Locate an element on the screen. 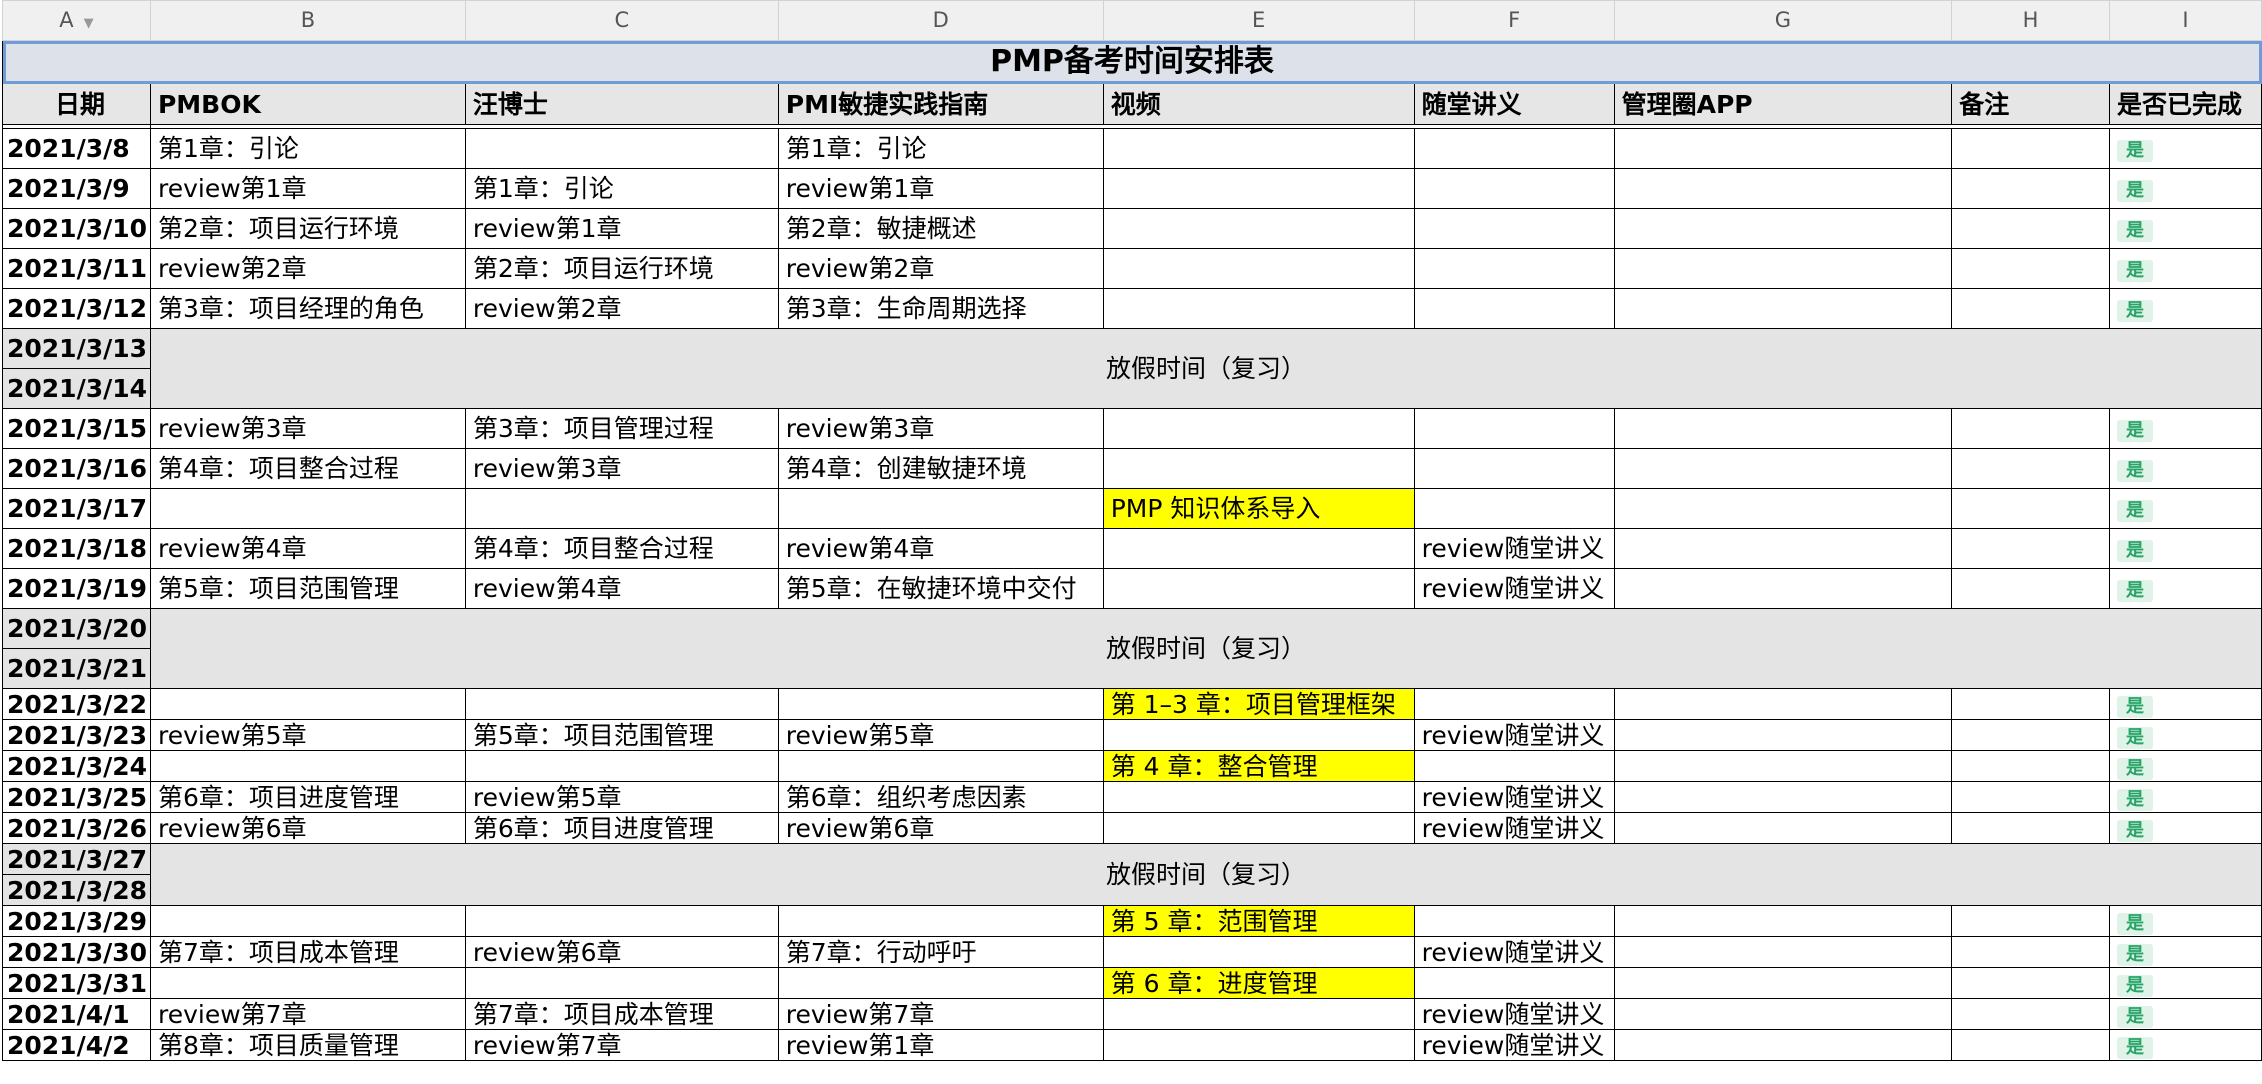  pmbok-cell: 第8章：项目质量管理 is located at coordinates (307, 1045).